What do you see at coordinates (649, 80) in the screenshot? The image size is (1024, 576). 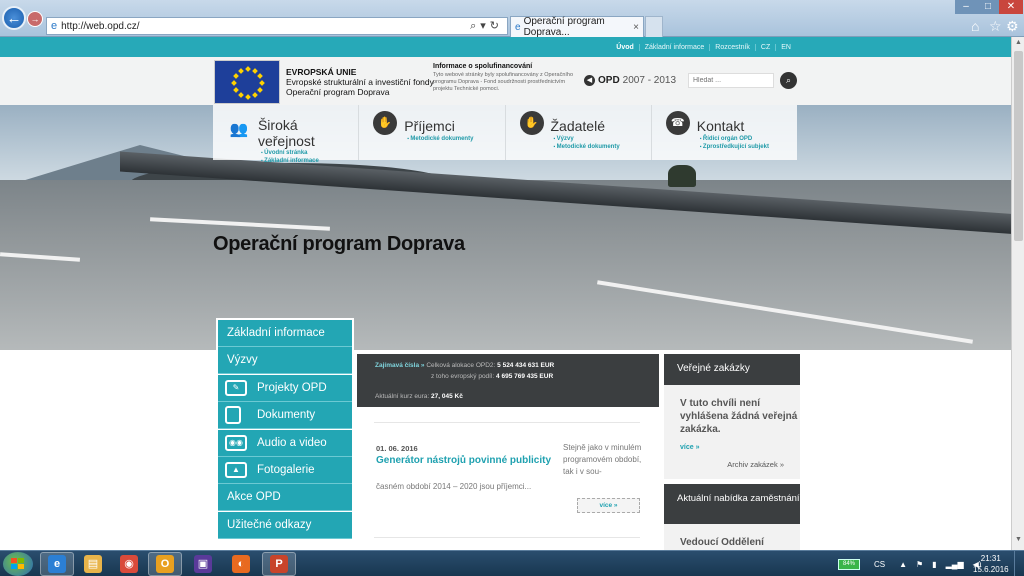 I see `opd-years: 2007 - 2013` at bounding box center [649, 80].